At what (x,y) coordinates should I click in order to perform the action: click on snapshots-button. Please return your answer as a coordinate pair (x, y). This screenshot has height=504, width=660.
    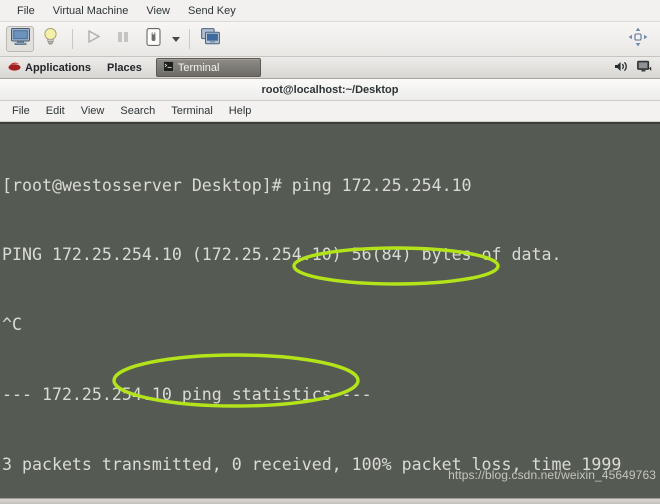
    Looking at the image, I should click on (210, 39).